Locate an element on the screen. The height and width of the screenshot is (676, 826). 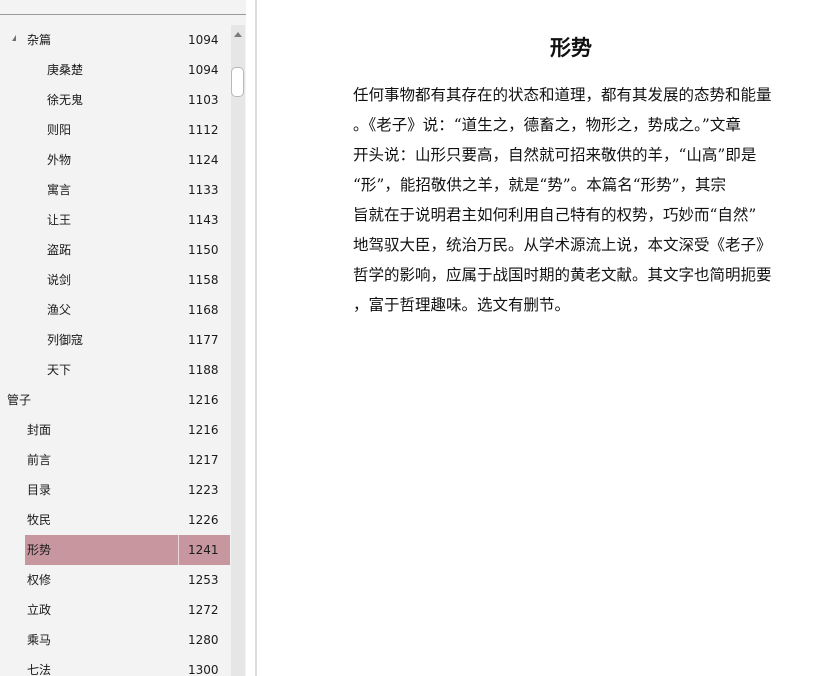
article-title: 形势 is located at coordinates (571, 47).